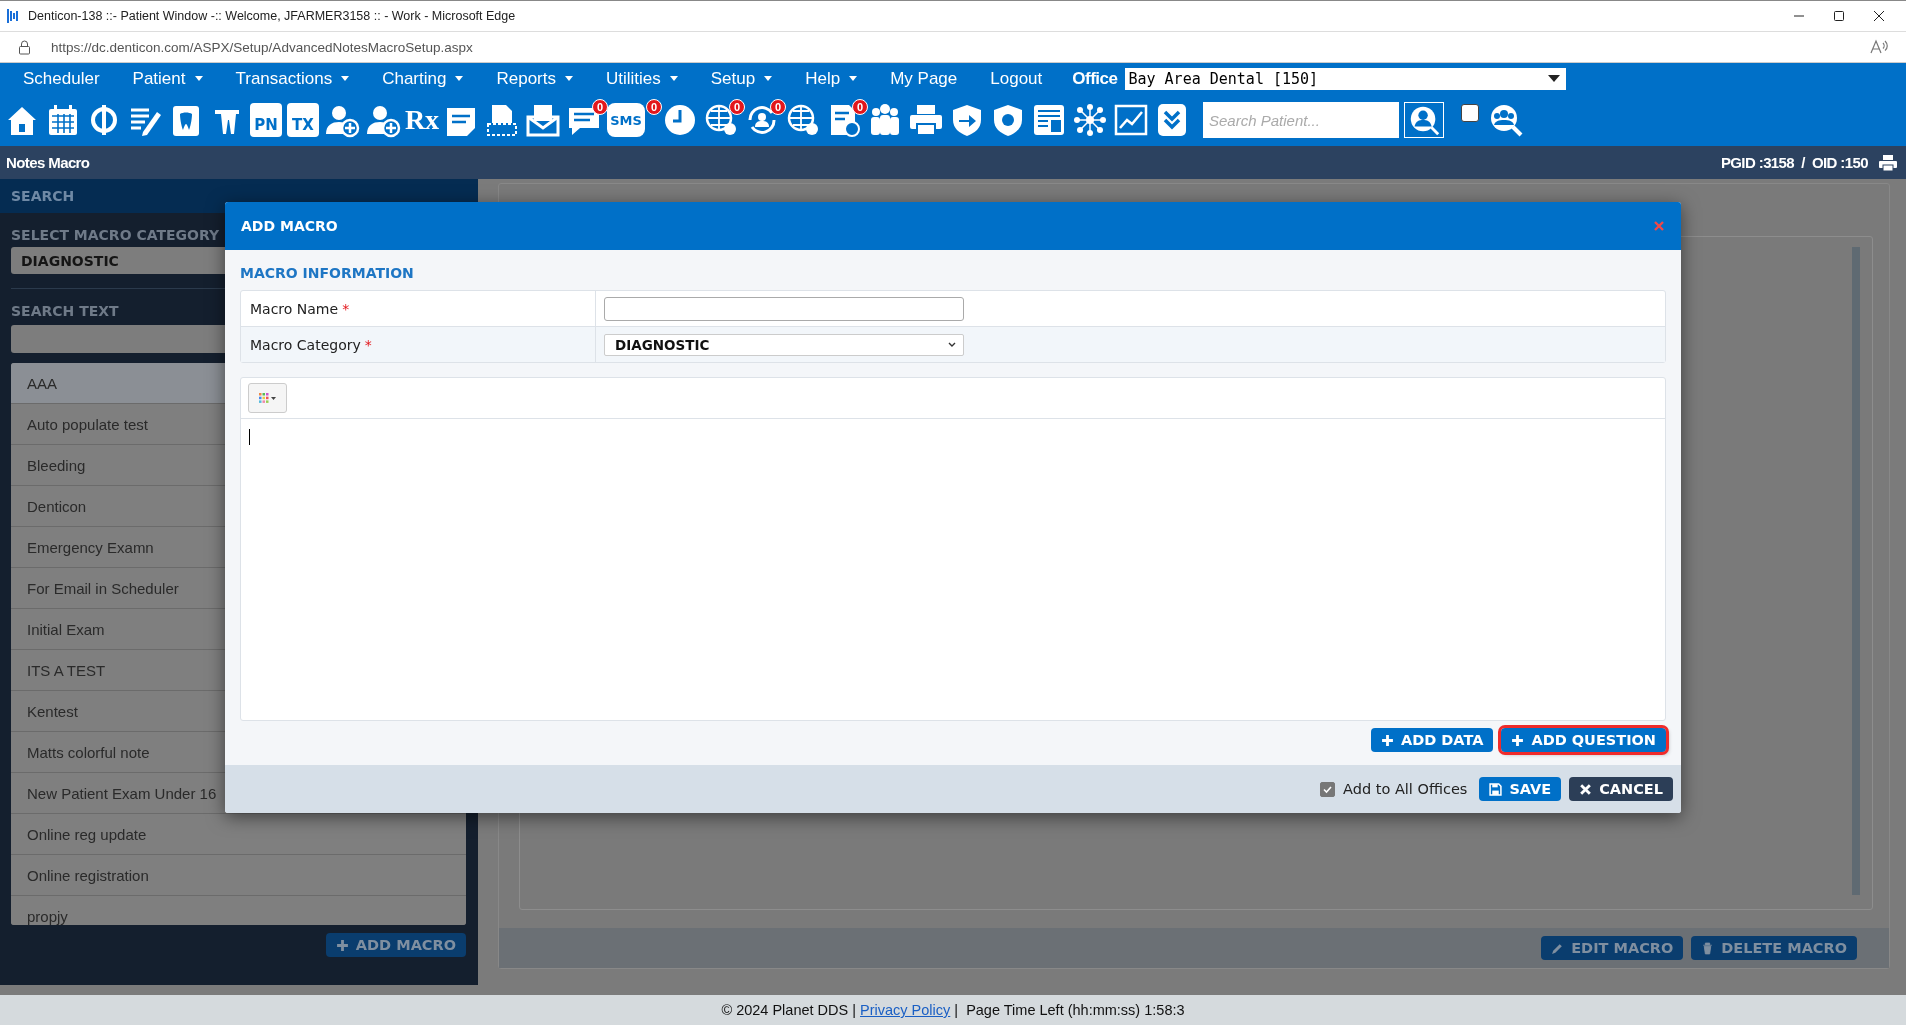 The image size is (1906, 1025). Describe the element at coordinates (115, 235) in the screenshot. I see `category-label: SELECT MACRO CATEGORY` at that location.